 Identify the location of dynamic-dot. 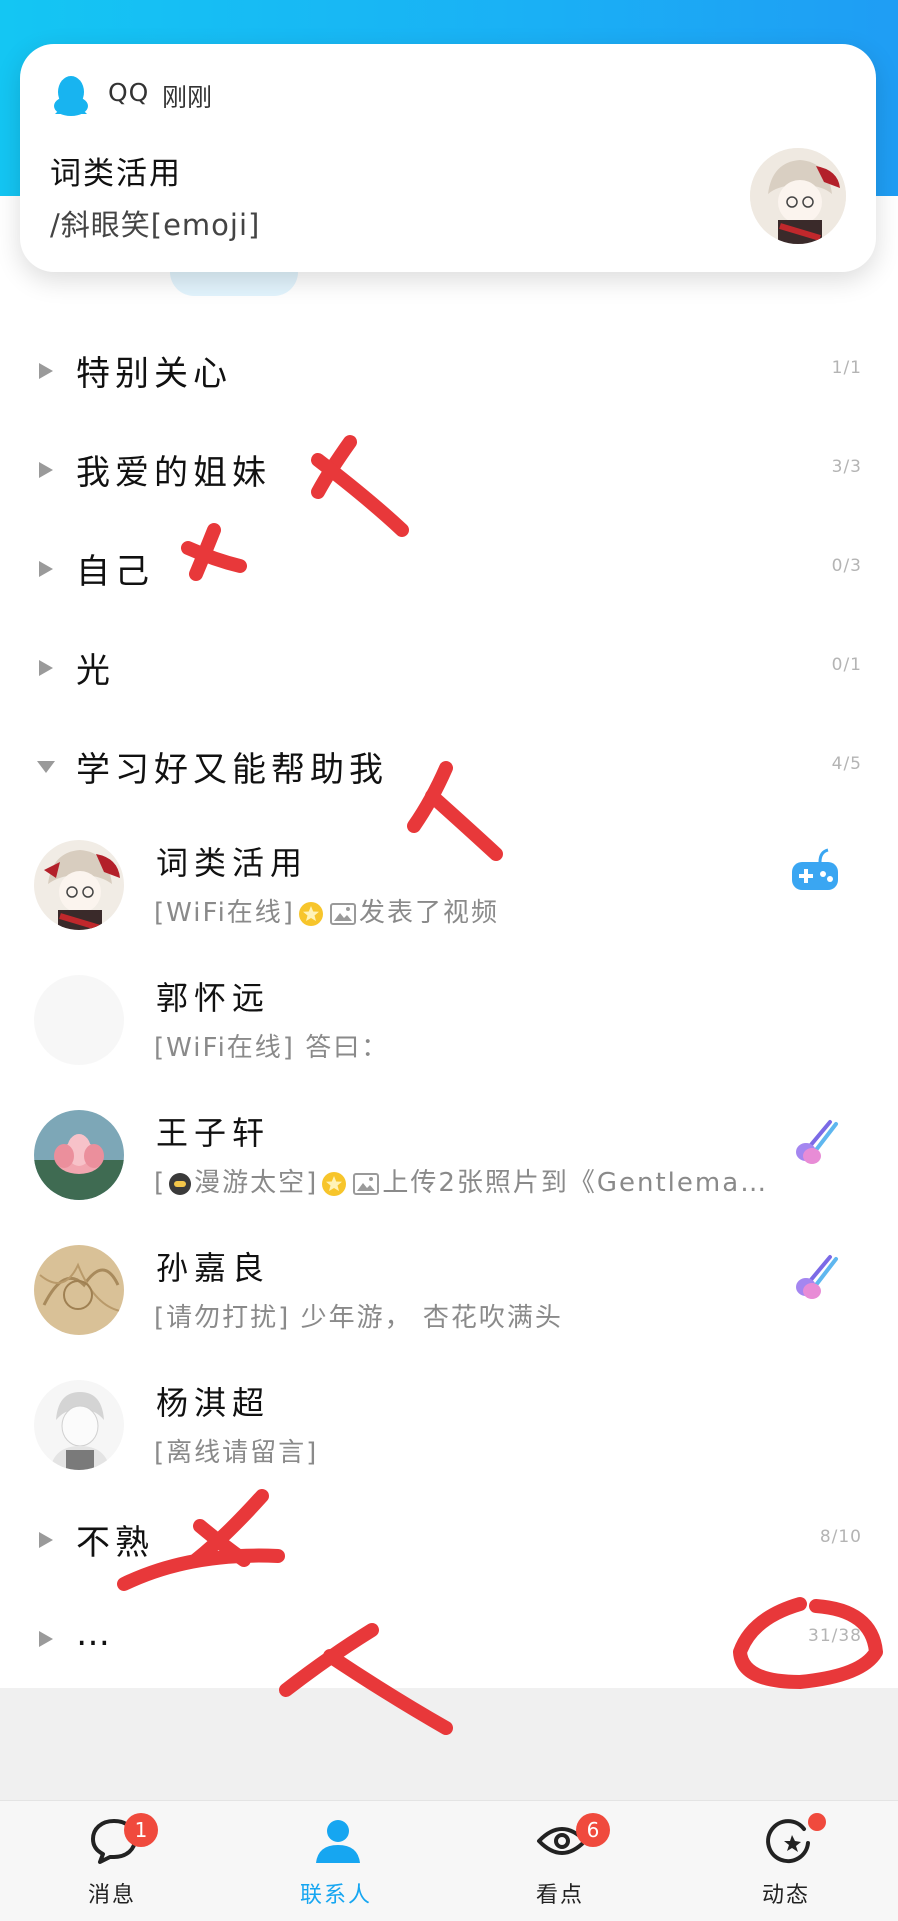
(817, 1822).